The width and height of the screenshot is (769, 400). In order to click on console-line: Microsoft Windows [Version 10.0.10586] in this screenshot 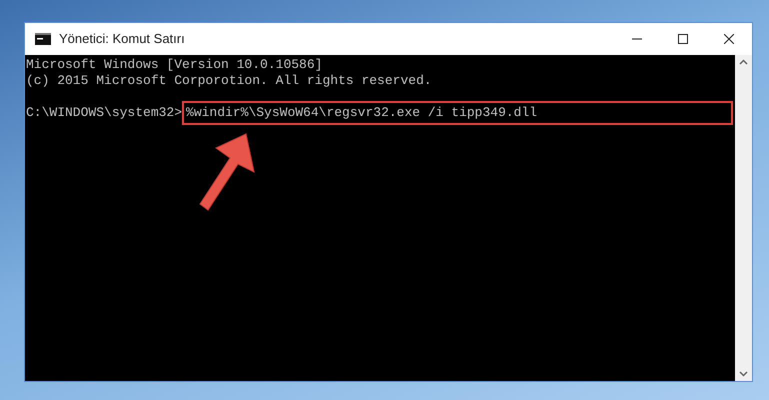, I will do `click(175, 65)`.